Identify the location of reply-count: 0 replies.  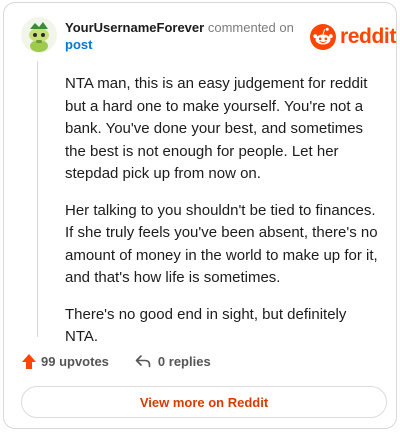
(184, 361).